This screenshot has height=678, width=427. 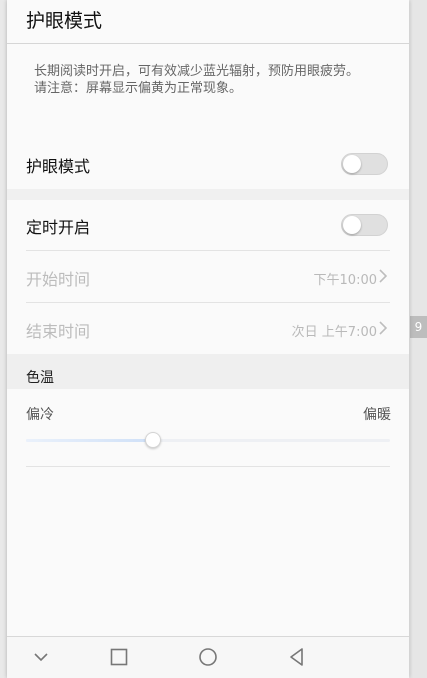 I want to click on color-temperature-slider, so click(x=208, y=441).